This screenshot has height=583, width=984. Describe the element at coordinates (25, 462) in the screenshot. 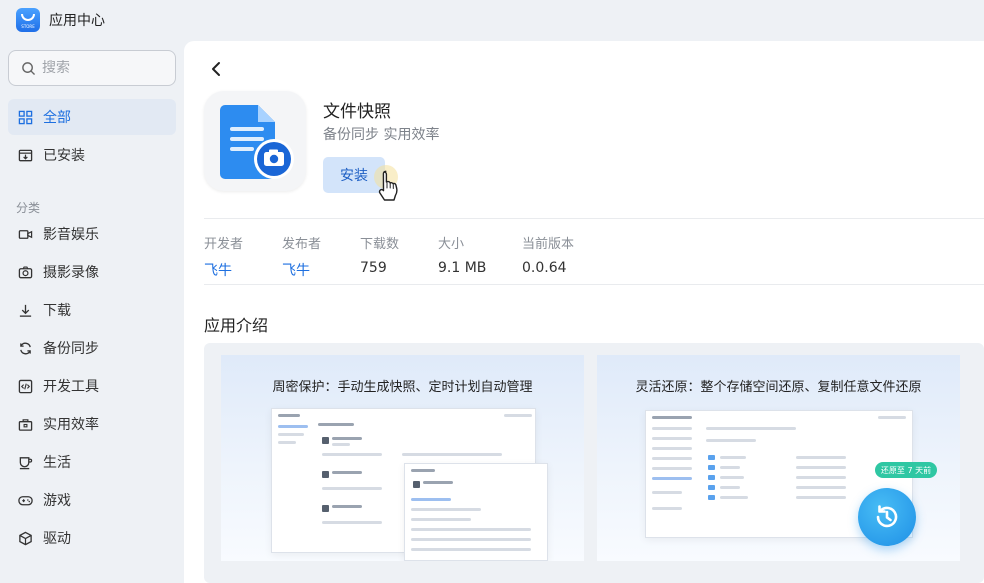

I see `cup-icon` at that location.